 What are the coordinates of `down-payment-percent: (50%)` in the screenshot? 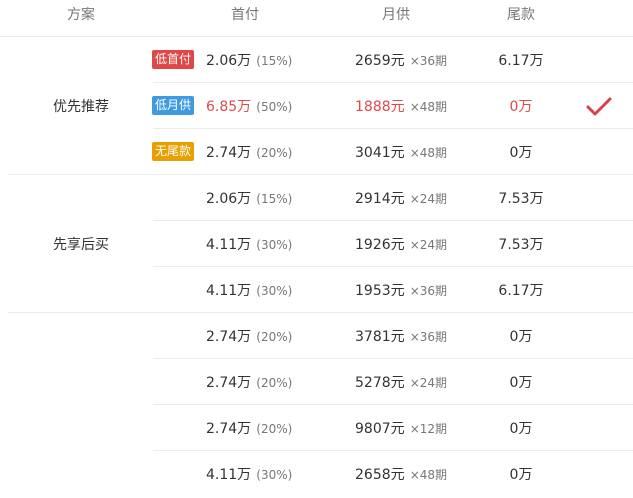 It's located at (274, 107).